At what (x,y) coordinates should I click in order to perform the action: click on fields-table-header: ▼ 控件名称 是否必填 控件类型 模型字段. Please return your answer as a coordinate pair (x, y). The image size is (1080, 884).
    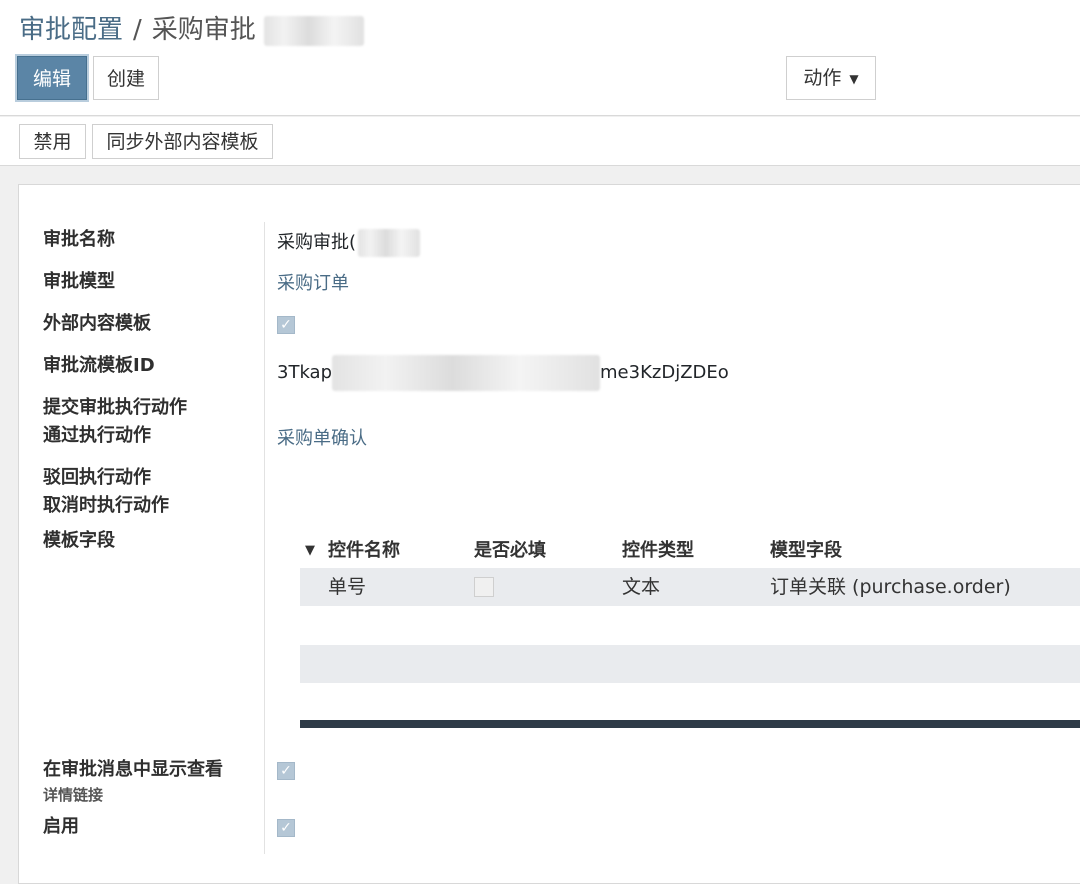
    Looking at the image, I should click on (690, 551).